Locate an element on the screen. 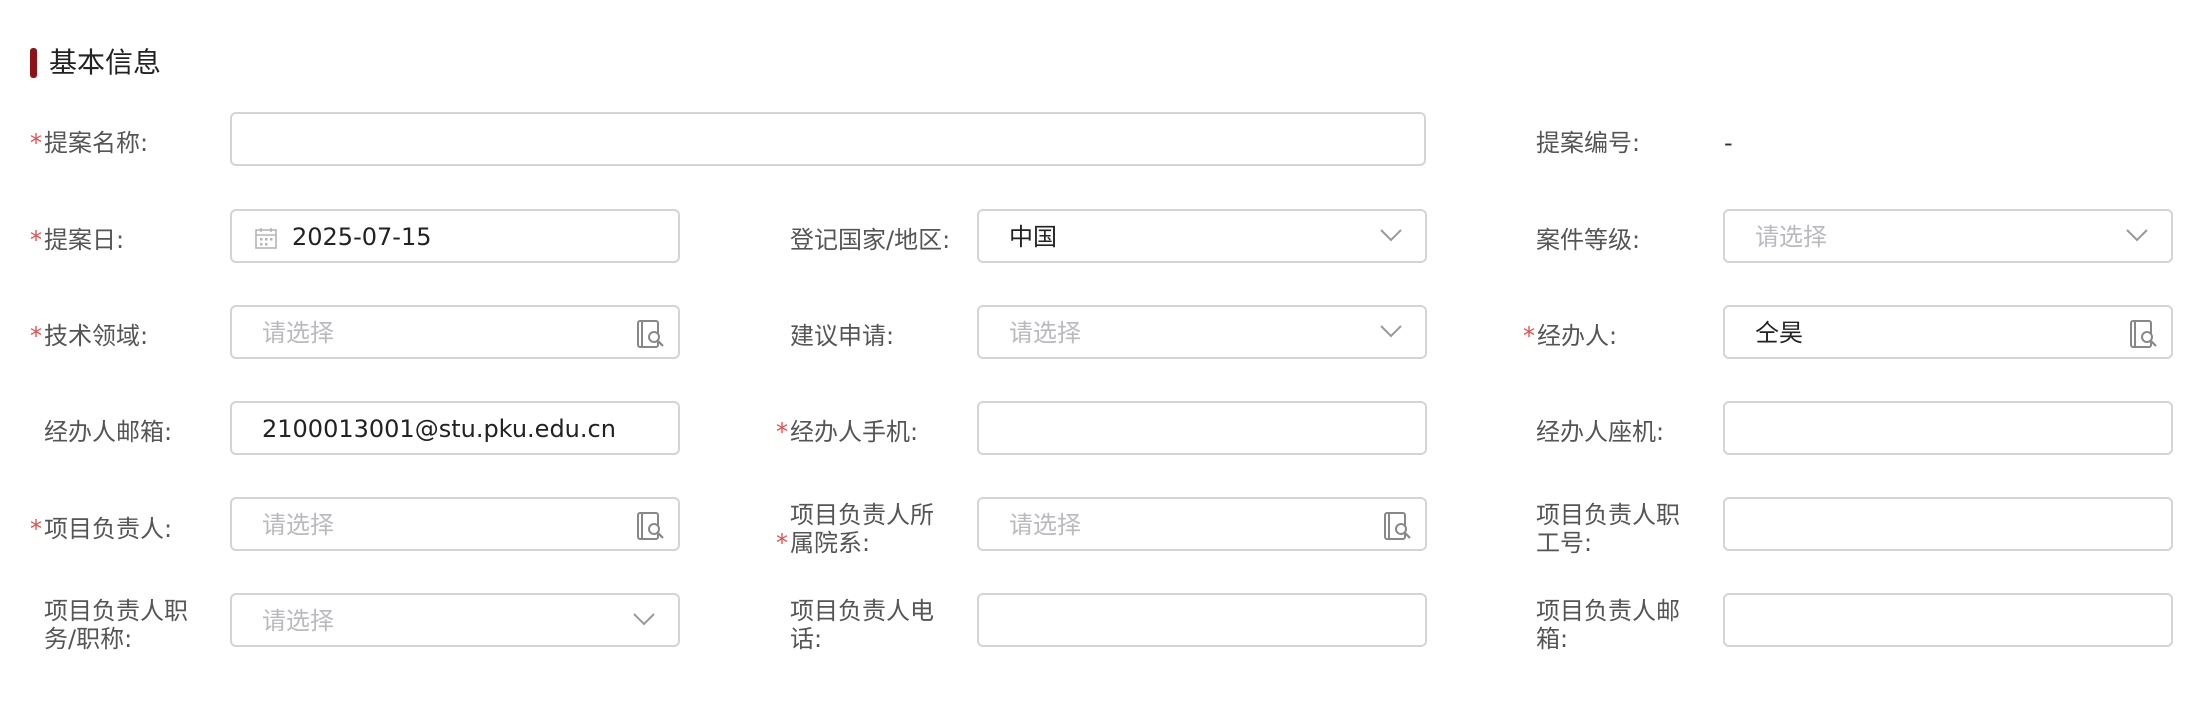 The image size is (2199, 723). project-leader-placeholder: 请选择 is located at coordinates (298, 525).